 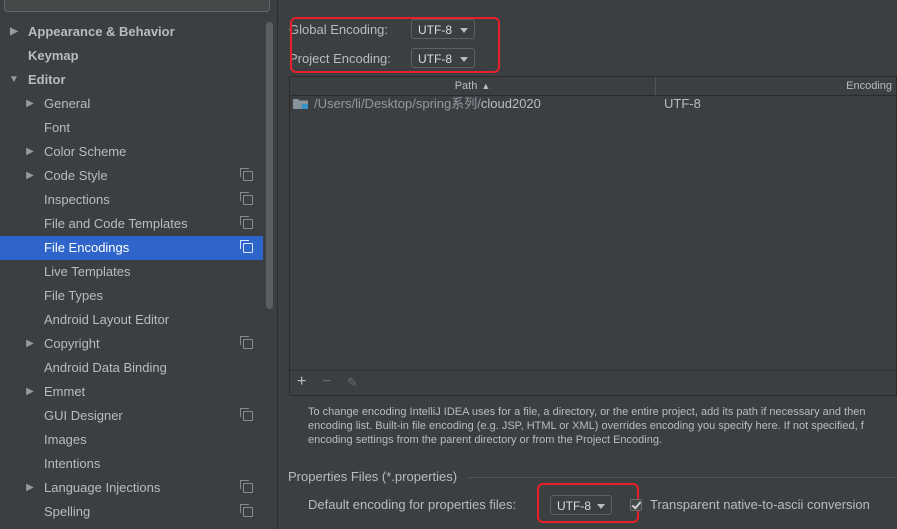 What do you see at coordinates (47, 79) in the screenshot?
I see `sidebar-item-label: Editor` at bounding box center [47, 79].